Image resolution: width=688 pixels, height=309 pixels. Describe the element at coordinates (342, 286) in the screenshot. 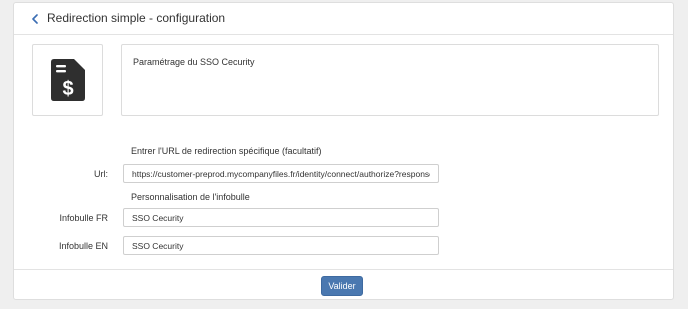

I see `submit-button: Valider` at that location.